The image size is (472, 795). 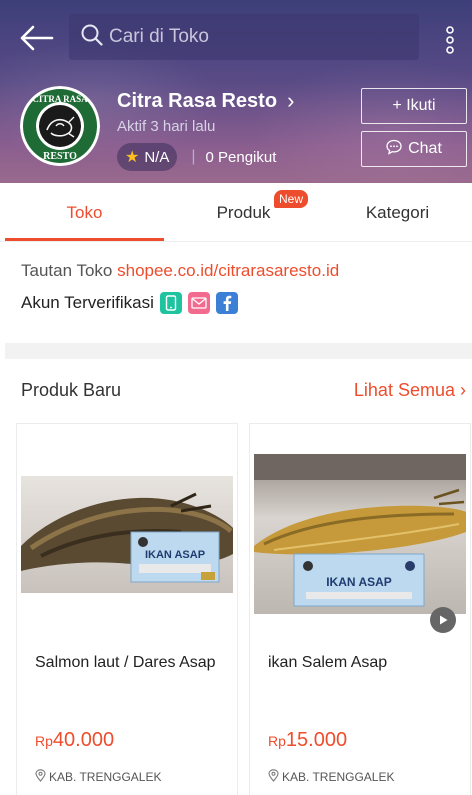 What do you see at coordinates (125, 662) in the screenshot?
I see `product-name: Salmon laut / Dares Asap` at bounding box center [125, 662].